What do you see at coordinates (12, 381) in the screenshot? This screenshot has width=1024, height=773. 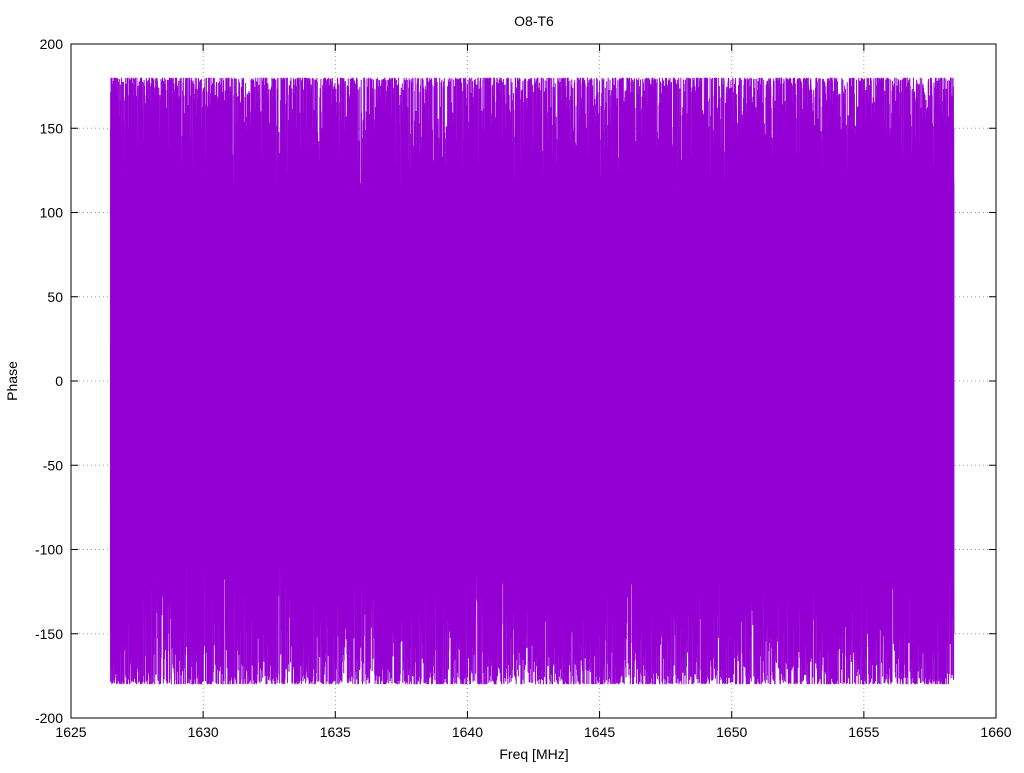 I see `y-axis-label: Phase` at bounding box center [12, 381].